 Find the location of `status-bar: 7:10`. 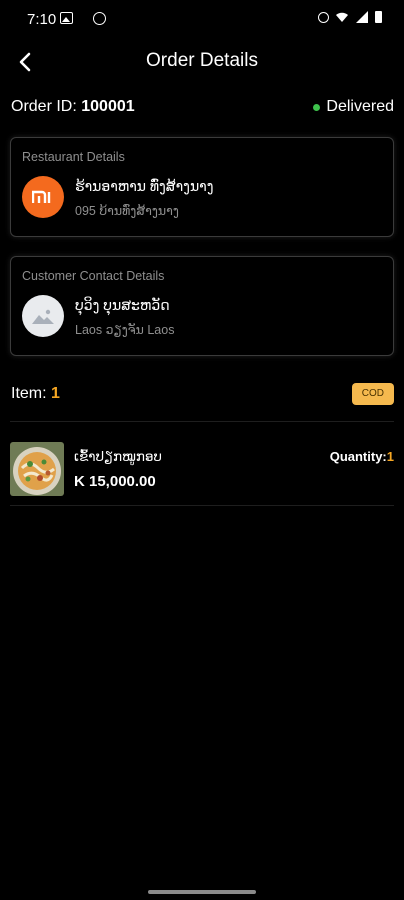

status-bar: 7:10 is located at coordinates (202, 20).